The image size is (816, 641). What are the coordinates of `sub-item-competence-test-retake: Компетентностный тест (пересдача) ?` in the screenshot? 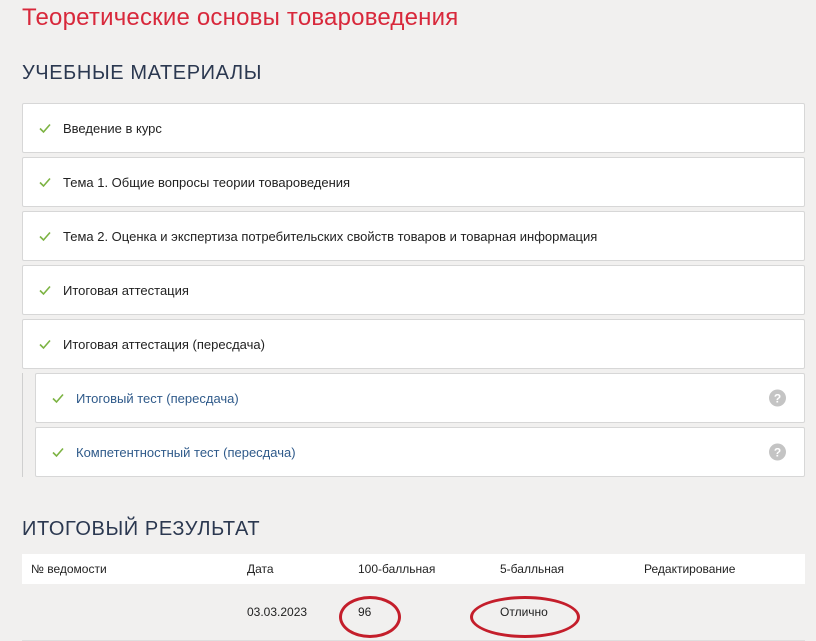 It's located at (420, 452).